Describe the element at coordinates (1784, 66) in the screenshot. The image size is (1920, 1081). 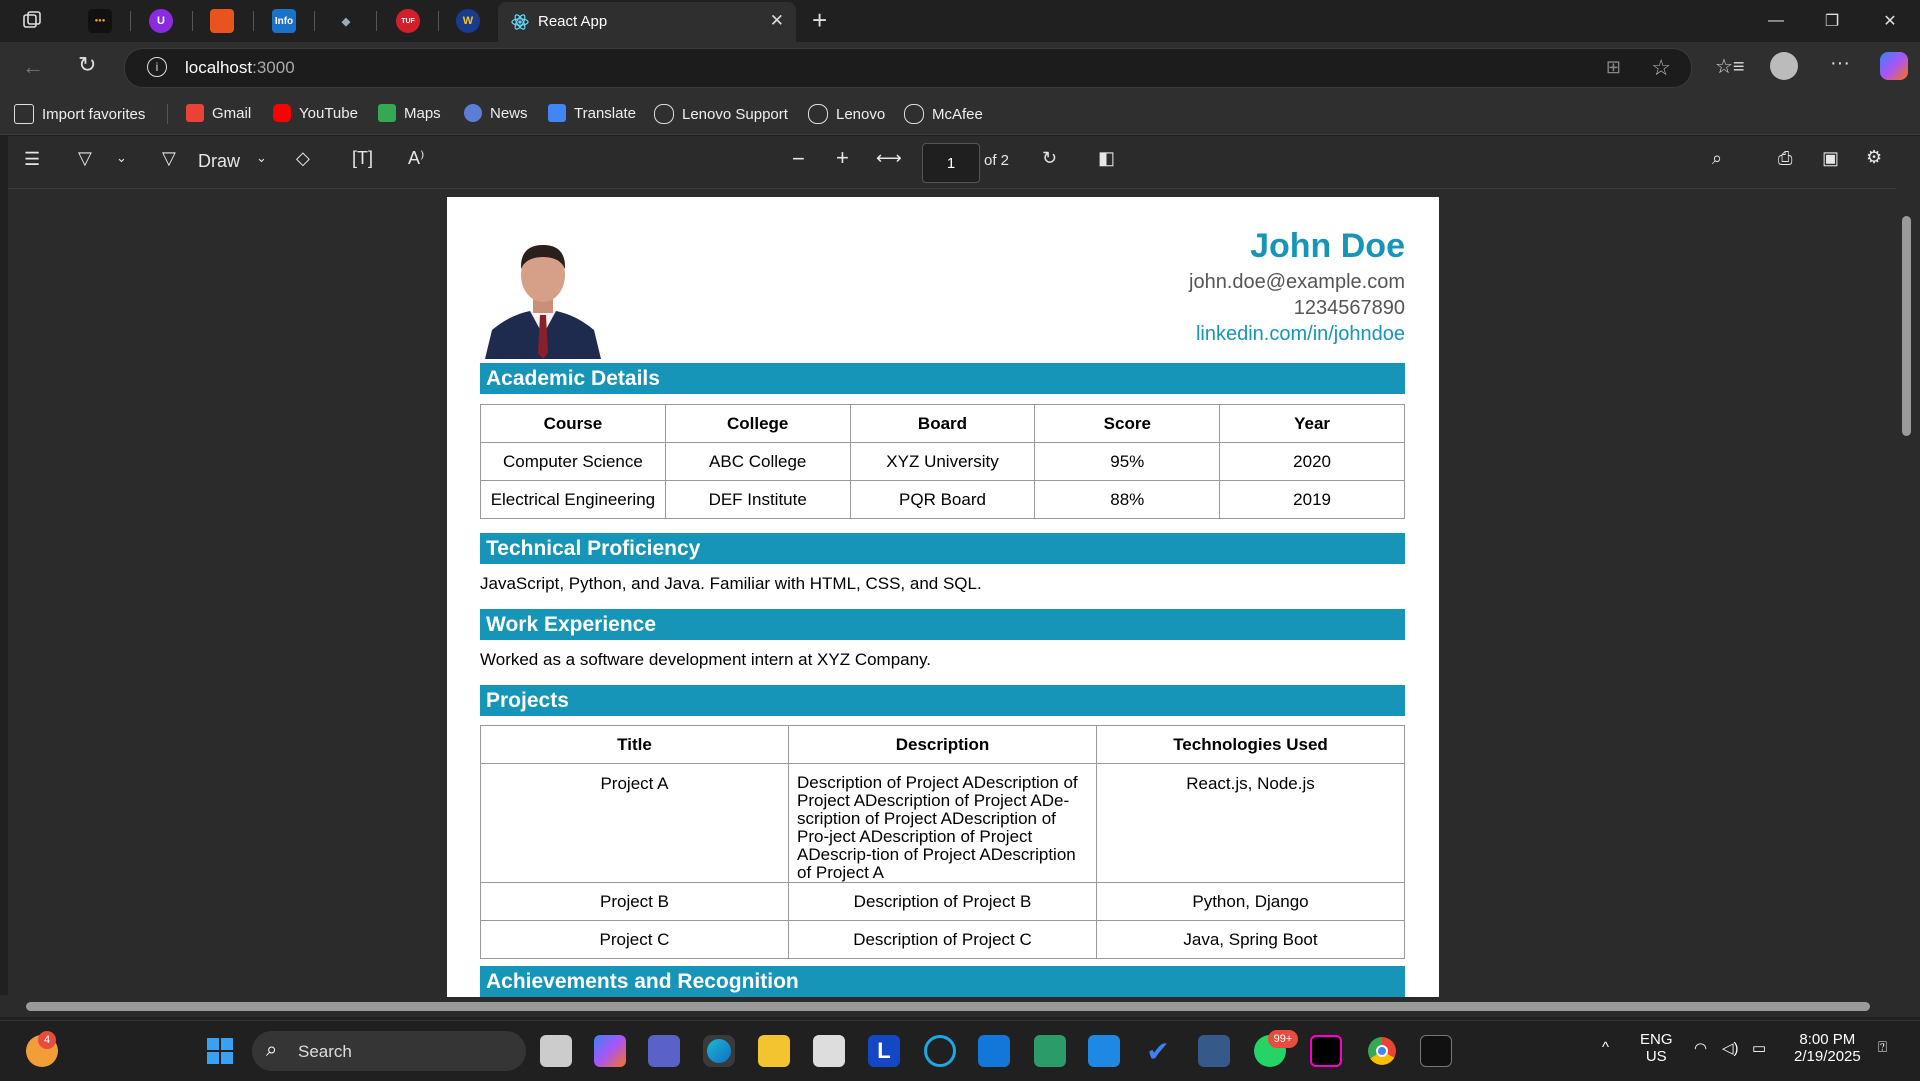
I see `profile-avatar` at that location.